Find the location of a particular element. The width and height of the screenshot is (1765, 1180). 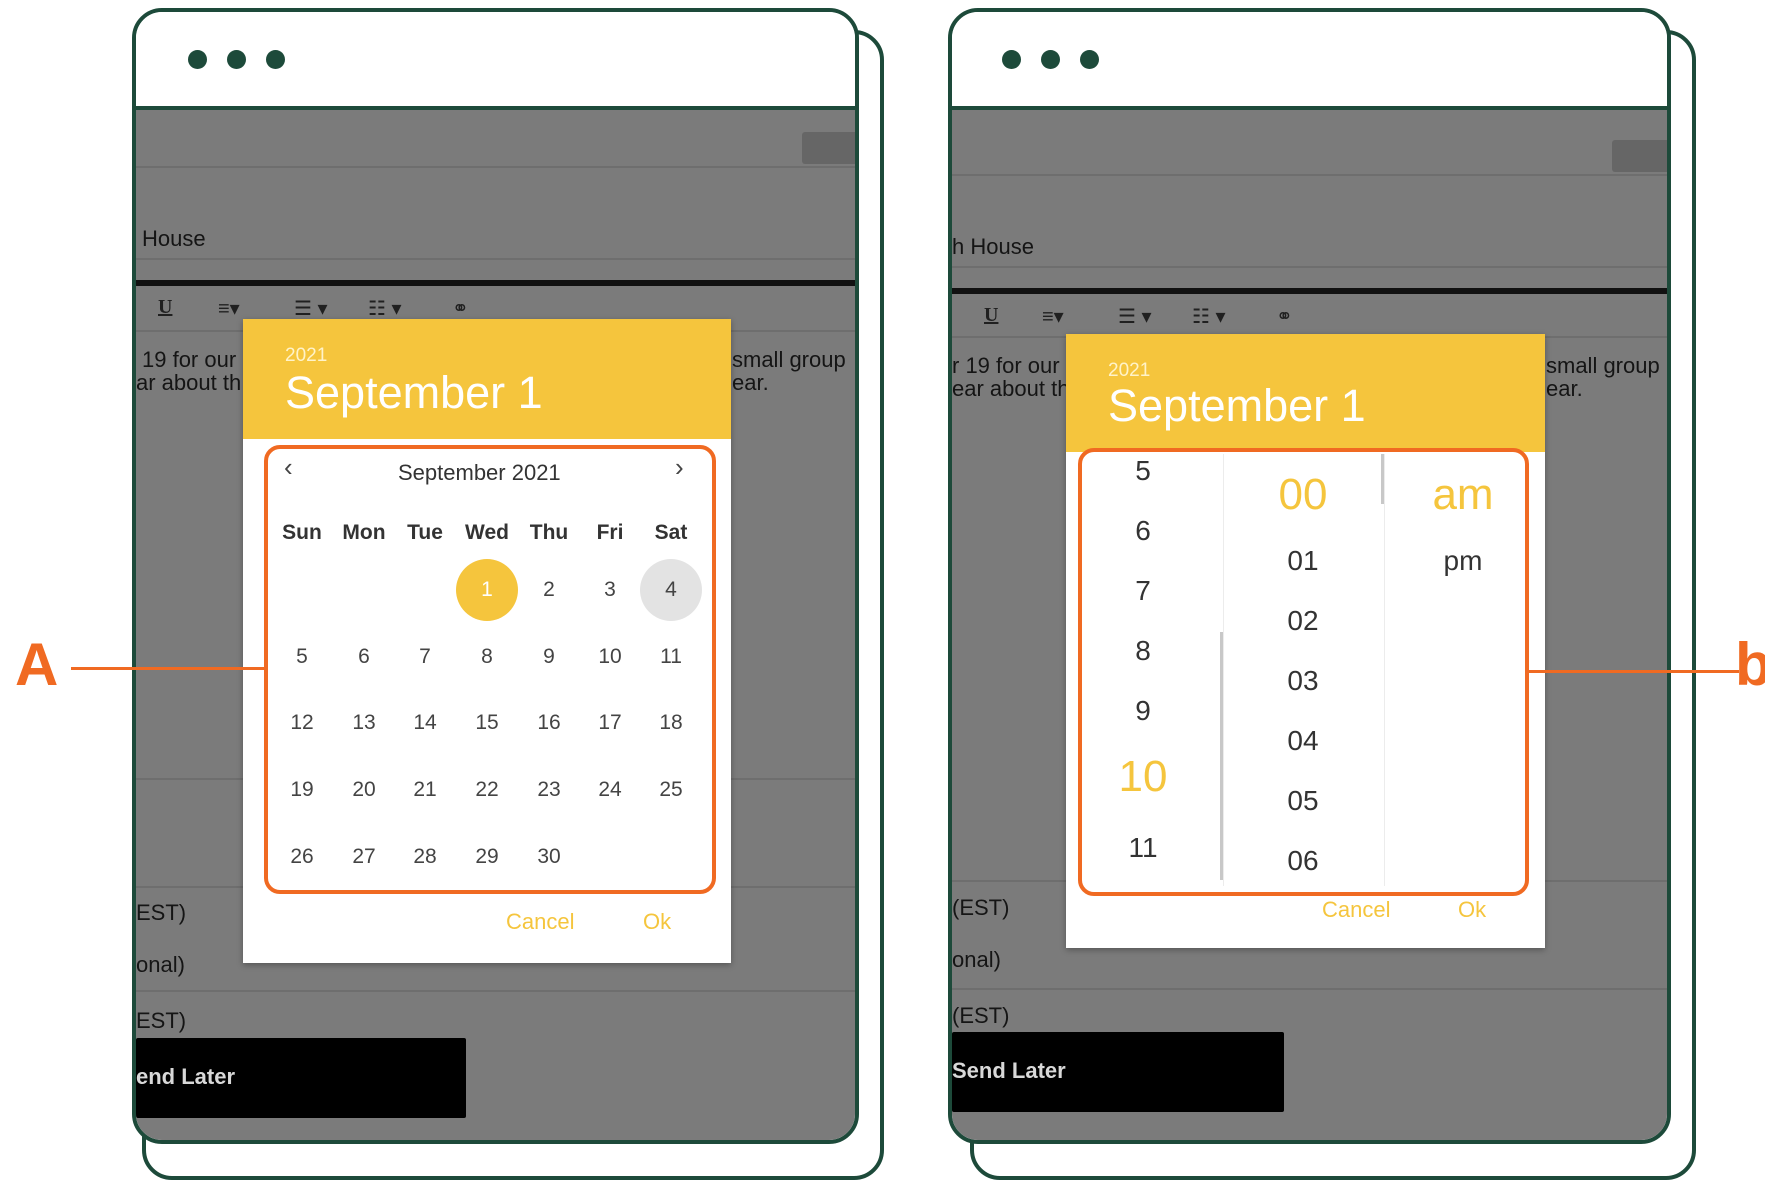

body-text-line: ear about th is located at coordinates (1011, 388).